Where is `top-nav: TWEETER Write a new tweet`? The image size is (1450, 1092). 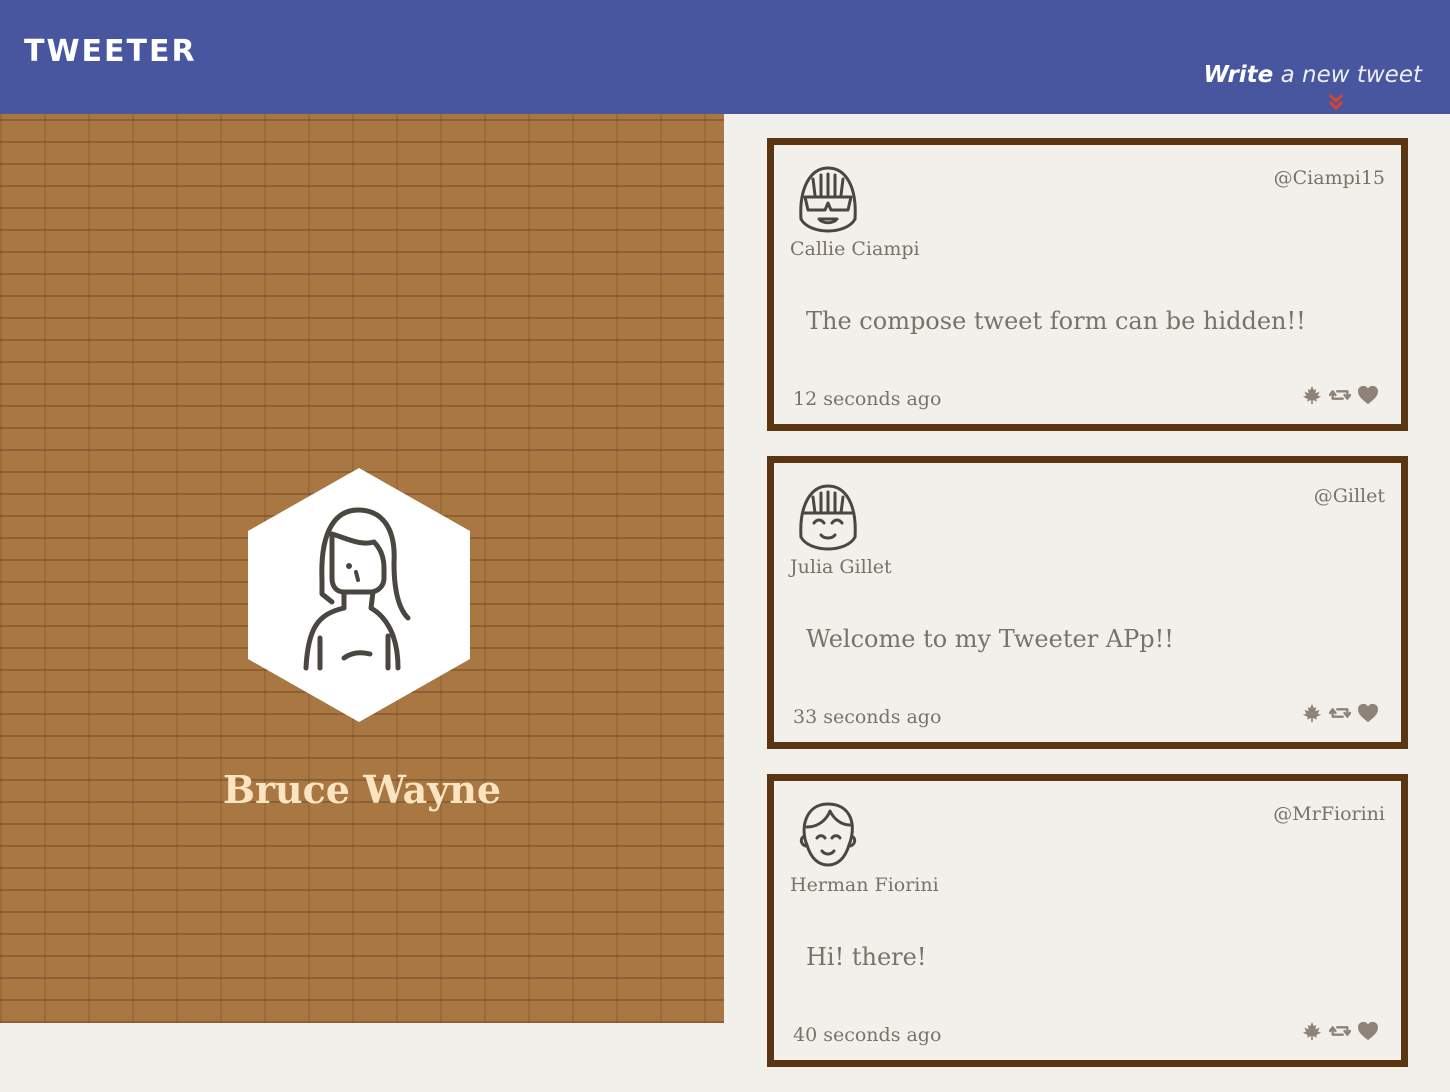
top-nav: TWEETER Write a new tweet is located at coordinates (725, 57).